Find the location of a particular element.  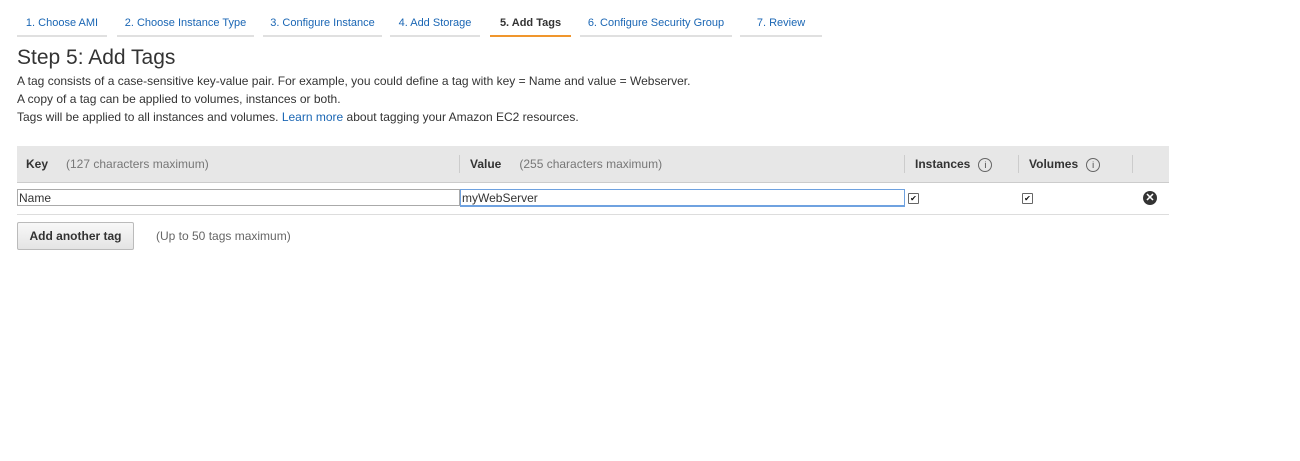

value-column-header: Value (255 characters maximum) is located at coordinates (566, 164).